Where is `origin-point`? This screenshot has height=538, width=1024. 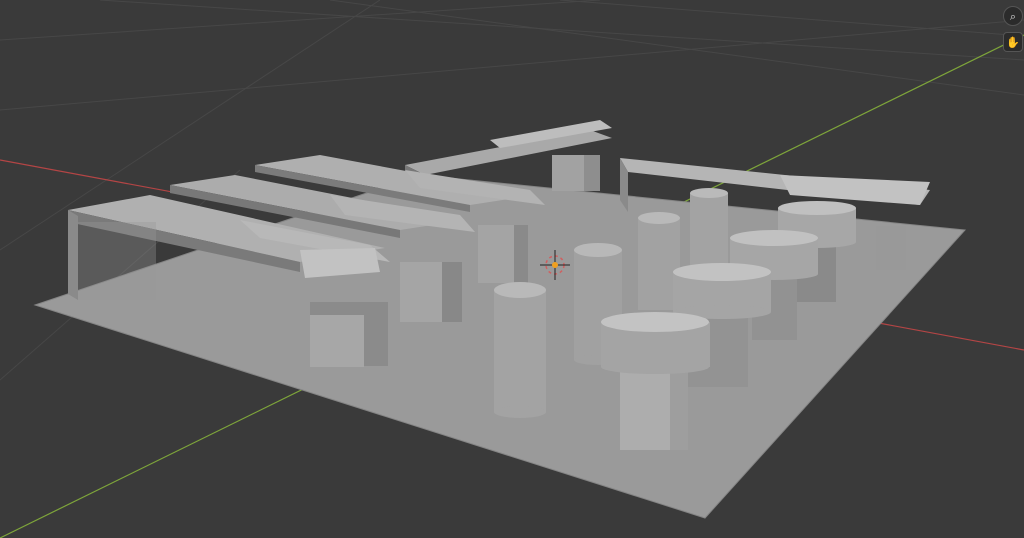 origin-point is located at coordinates (555, 265).